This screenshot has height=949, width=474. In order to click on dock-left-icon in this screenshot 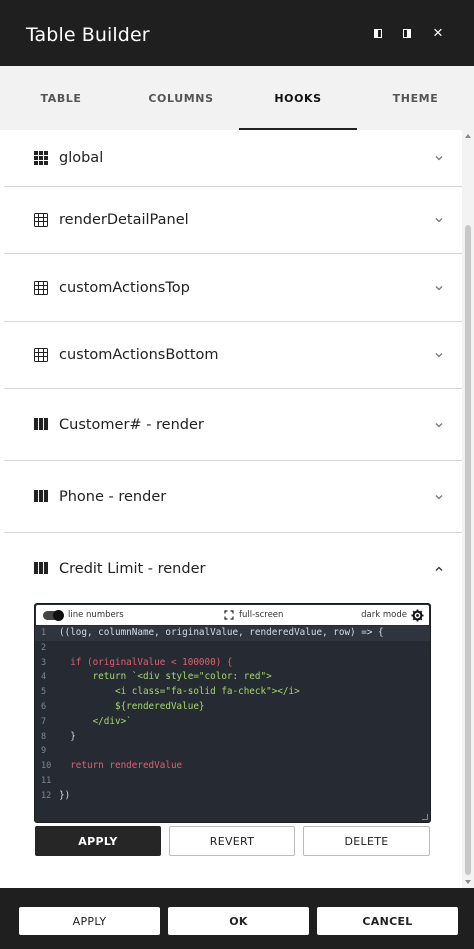, I will do `click(378, 33)`.